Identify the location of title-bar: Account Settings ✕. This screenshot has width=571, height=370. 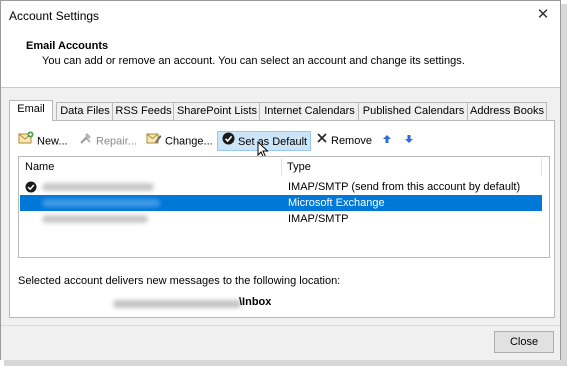
(280, 16).